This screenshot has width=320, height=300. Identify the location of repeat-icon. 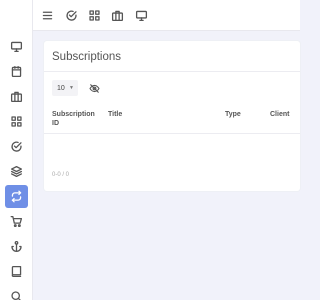
(16, 196).